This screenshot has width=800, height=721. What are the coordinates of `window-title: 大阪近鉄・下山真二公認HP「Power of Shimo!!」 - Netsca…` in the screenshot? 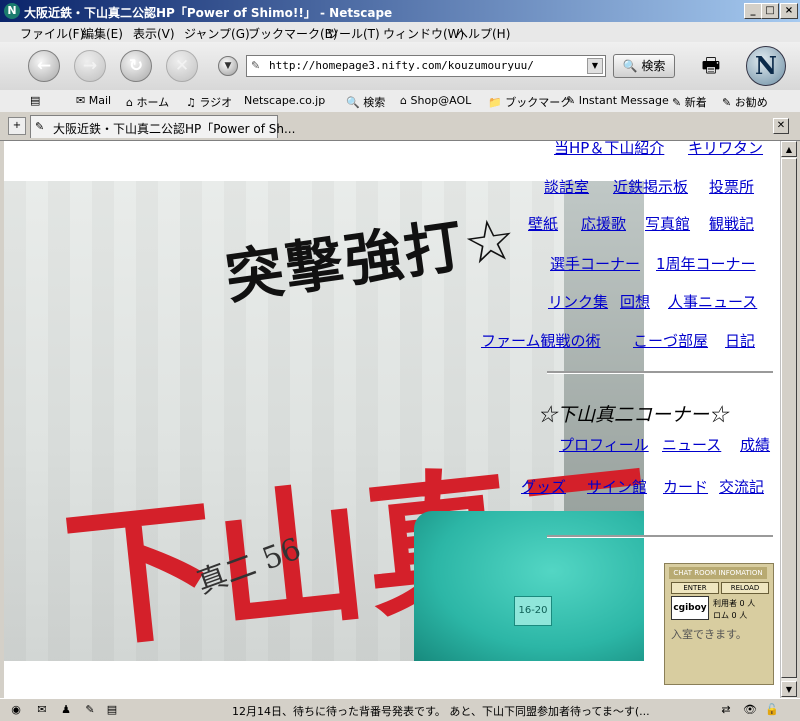 It's located at (208, 13).